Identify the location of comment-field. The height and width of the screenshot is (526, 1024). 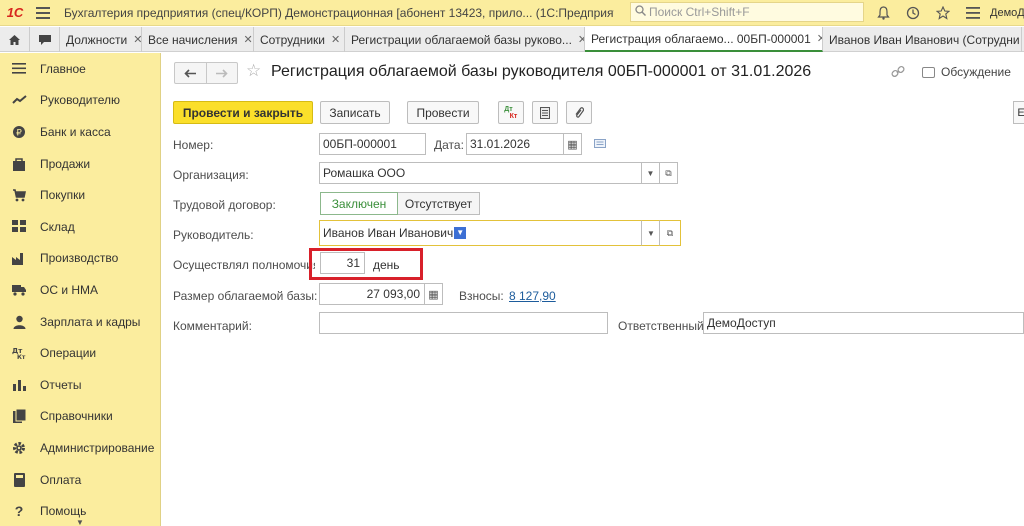
(463, 323).